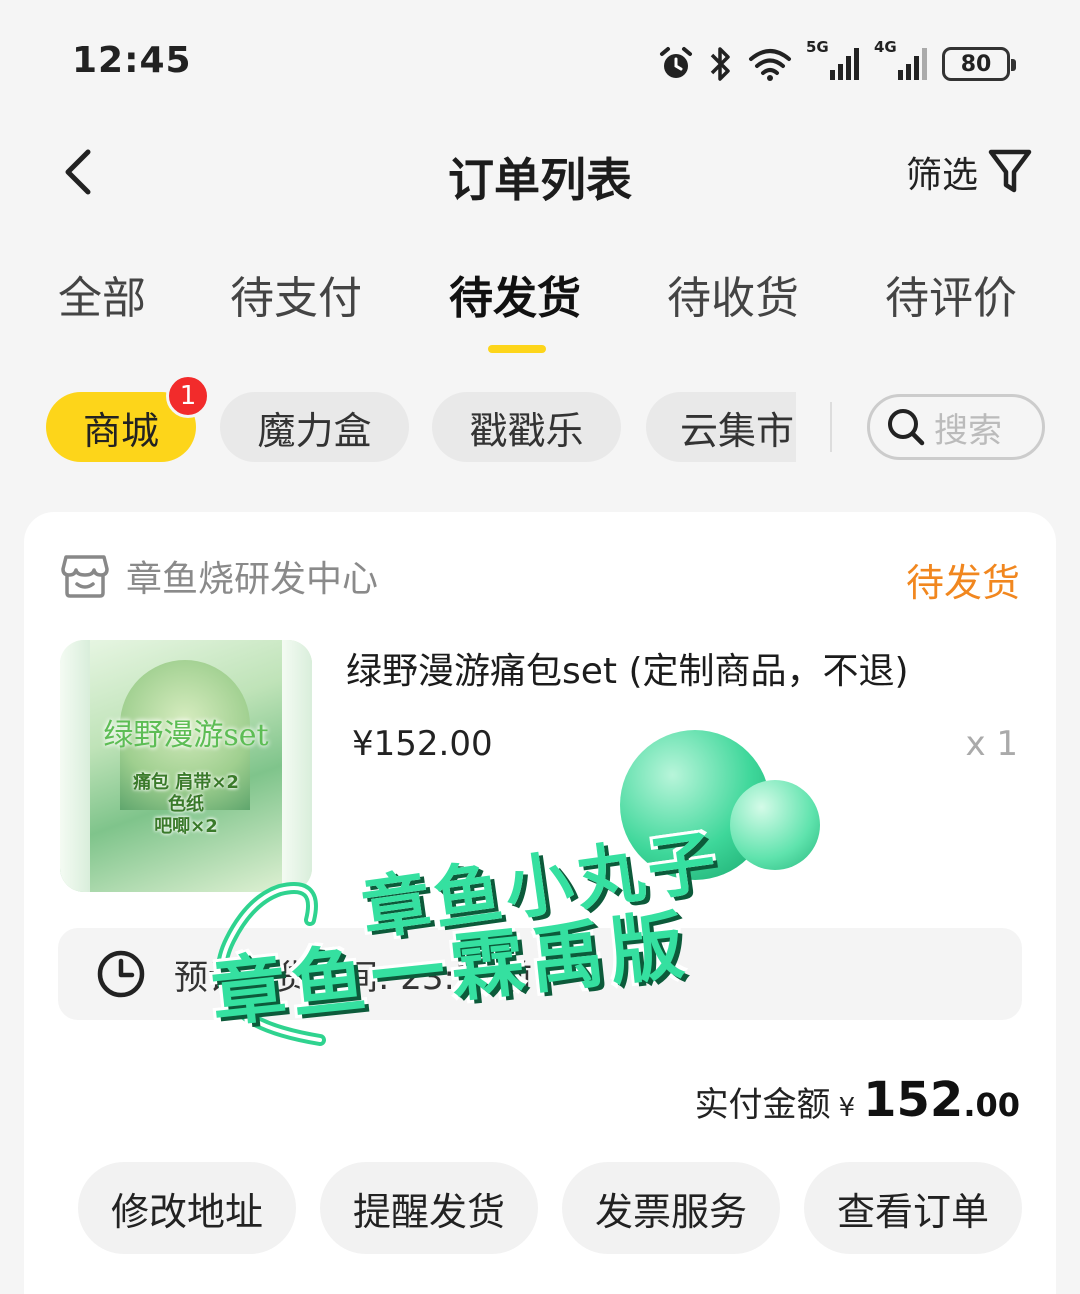  I want to click on funnel-icon, so click(1010, 171).